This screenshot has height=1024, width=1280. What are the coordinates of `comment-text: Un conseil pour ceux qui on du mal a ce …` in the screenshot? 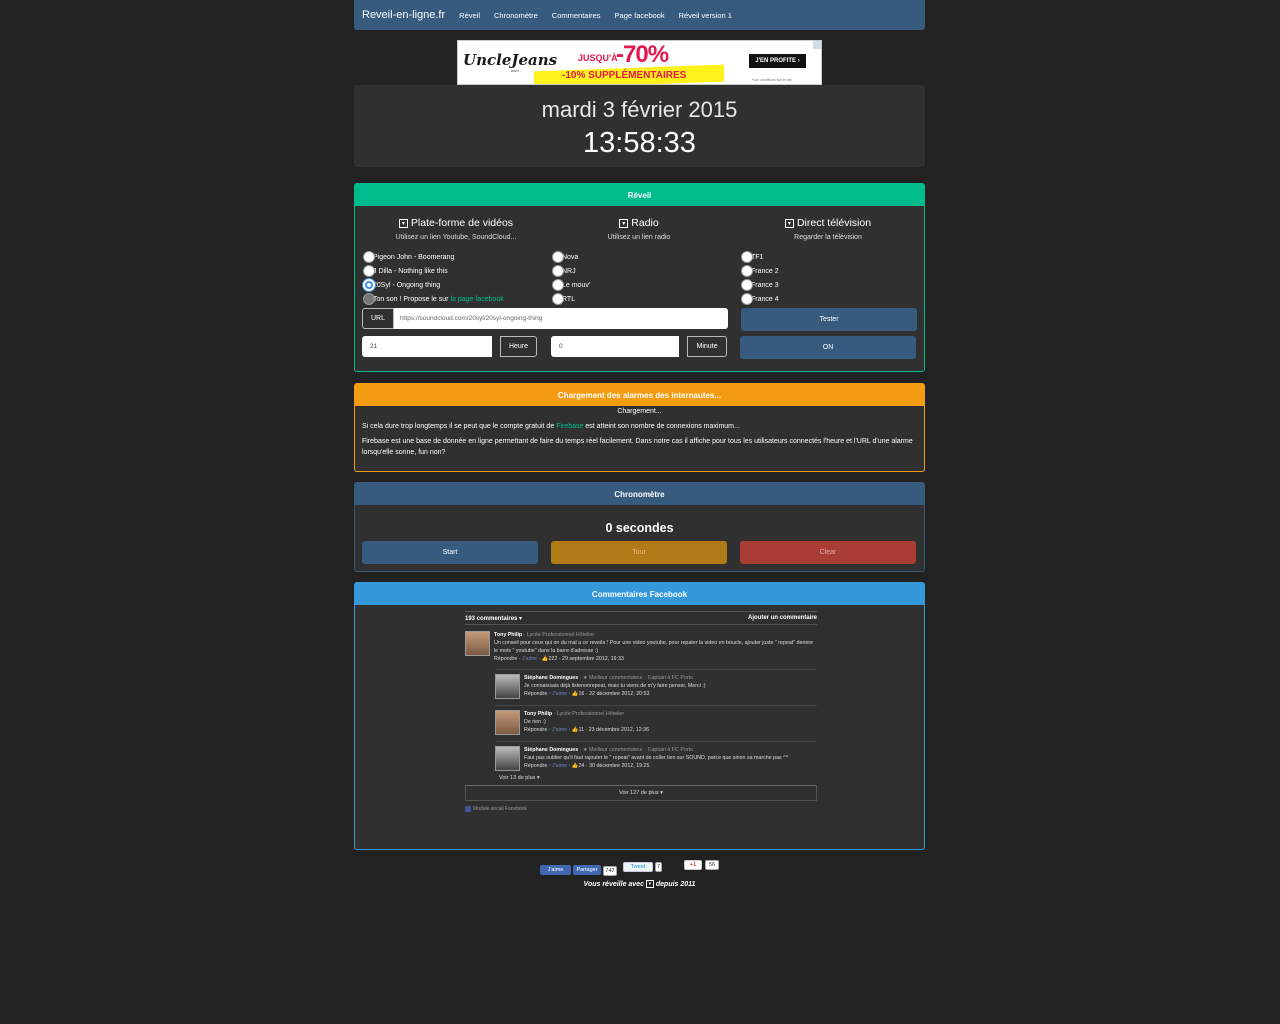 It's located at (654, 647).